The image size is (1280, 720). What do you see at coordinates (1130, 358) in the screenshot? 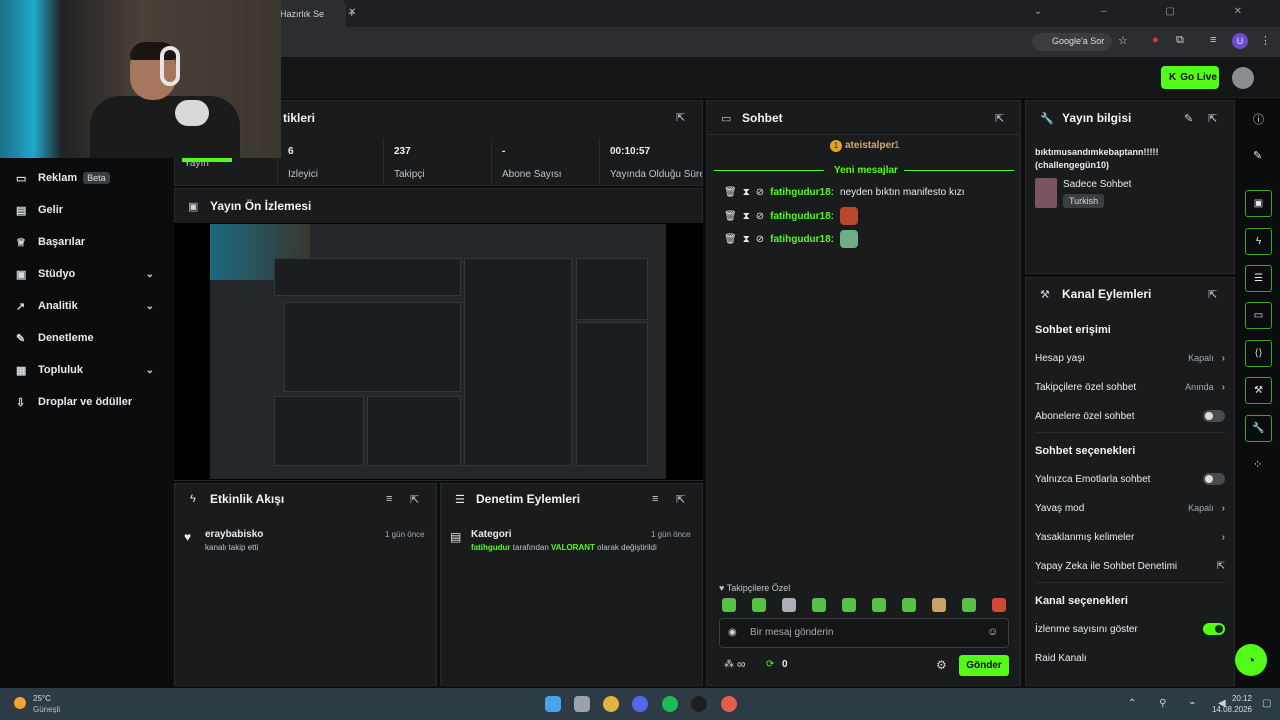
I see `account-age-row: Hesap yaşı Kapalı ›` at bounding box center [1130, 358].